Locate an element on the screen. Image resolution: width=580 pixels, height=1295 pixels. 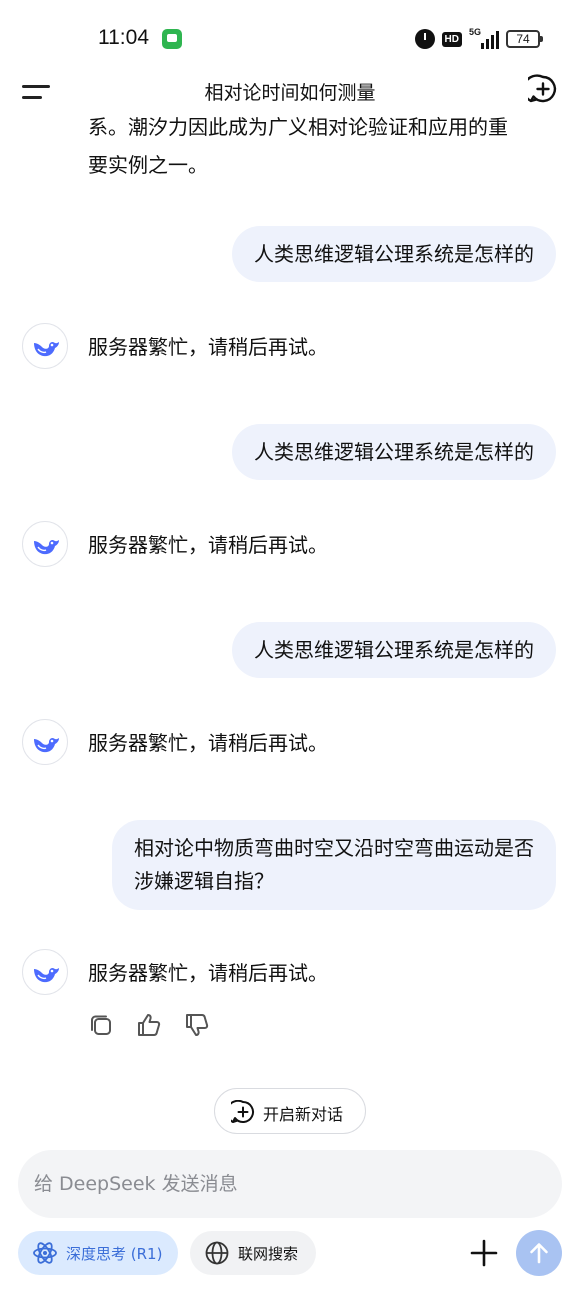
arrow-up-icon is located at coordinates (539, 1253).